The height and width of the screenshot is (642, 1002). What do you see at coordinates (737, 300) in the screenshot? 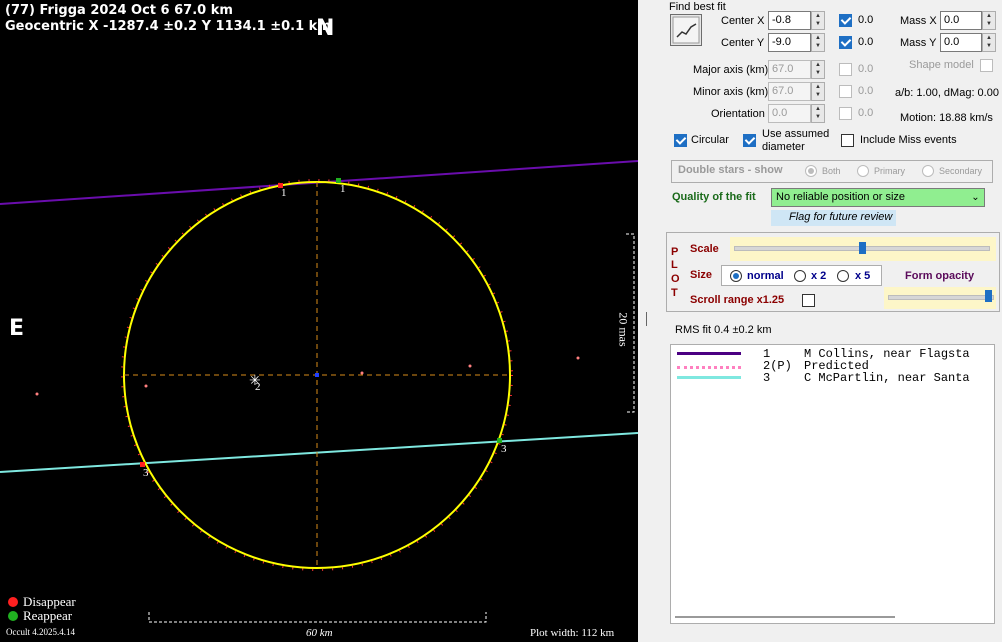
I see `scroll-range-label: Scroll range x1.25` at bounding box center [737, 300].